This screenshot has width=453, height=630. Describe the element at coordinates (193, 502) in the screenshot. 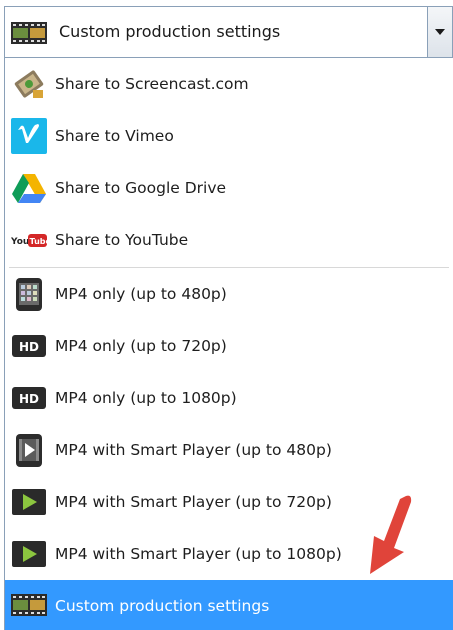

I see `menu-item-label: MP4 with Smart Player (up to 720p)` at that location.